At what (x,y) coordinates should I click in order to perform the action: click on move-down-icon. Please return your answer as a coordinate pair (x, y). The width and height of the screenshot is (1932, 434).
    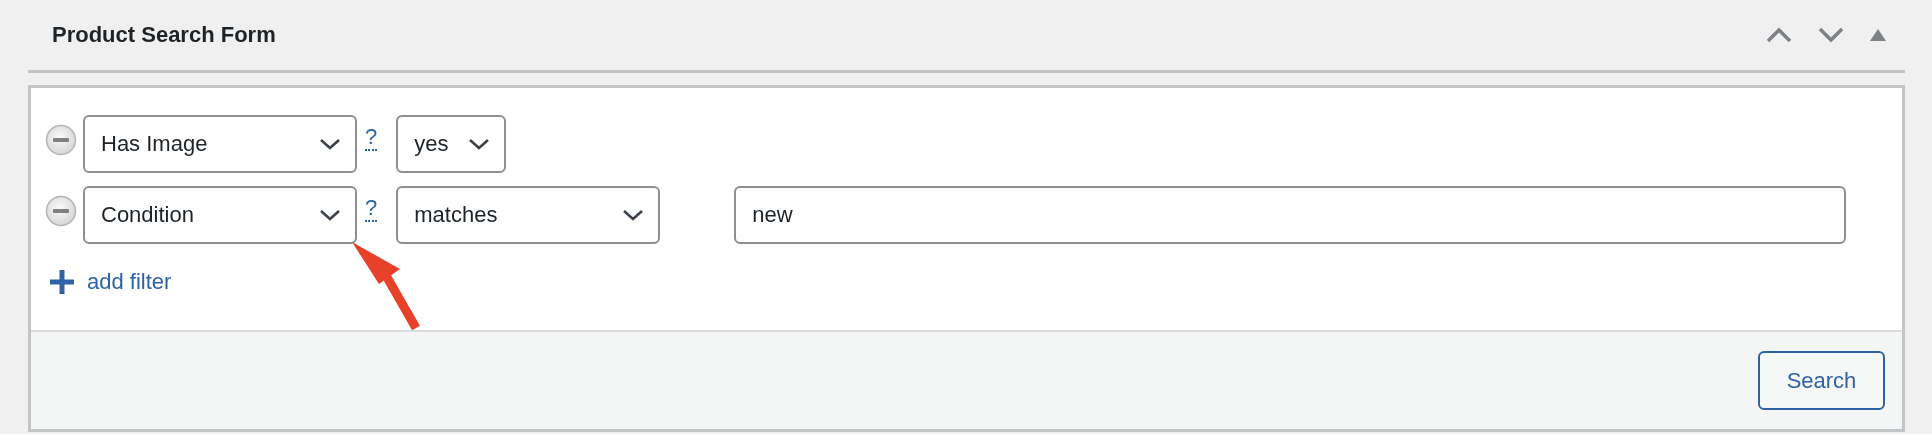
    Looking at the image, I should click on (1831, 35).